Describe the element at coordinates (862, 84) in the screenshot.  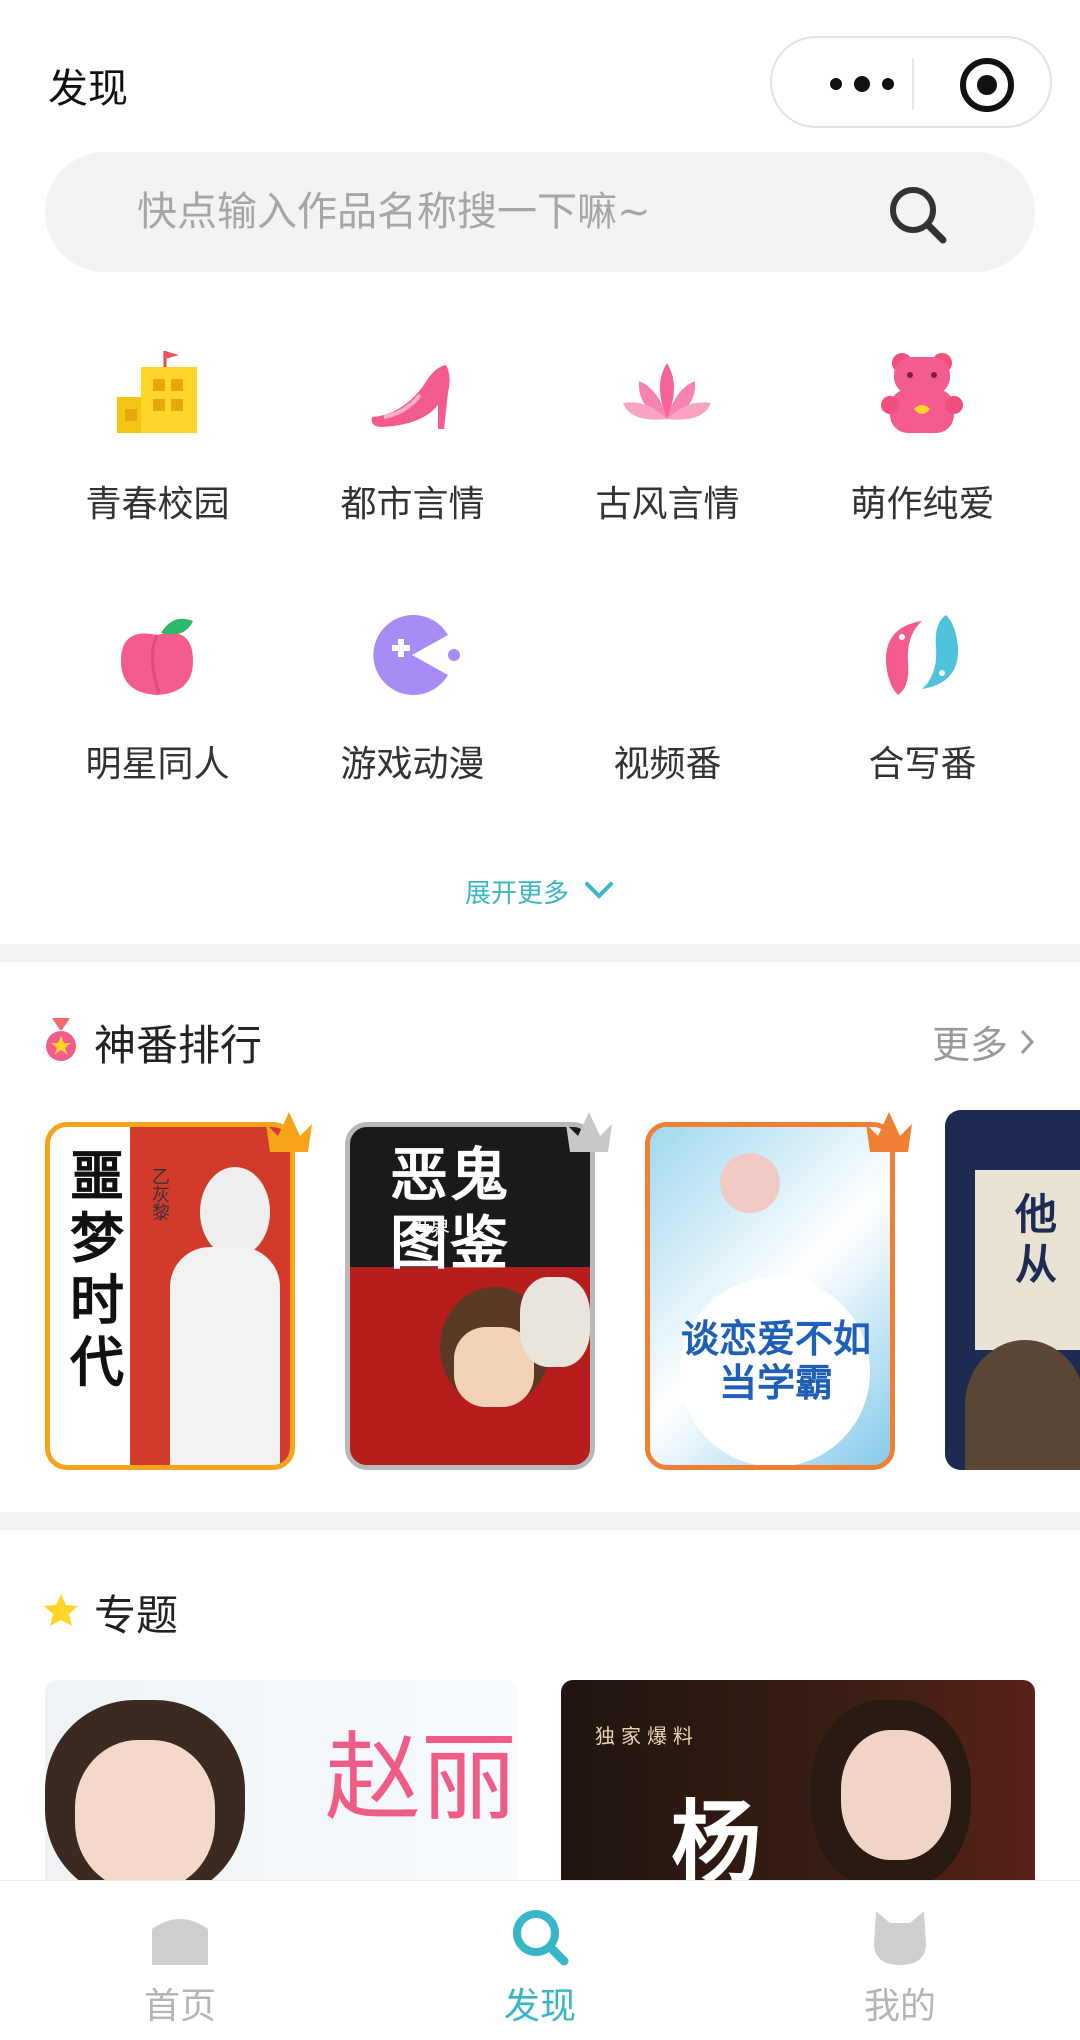
I see `more-options-icon` at that location.